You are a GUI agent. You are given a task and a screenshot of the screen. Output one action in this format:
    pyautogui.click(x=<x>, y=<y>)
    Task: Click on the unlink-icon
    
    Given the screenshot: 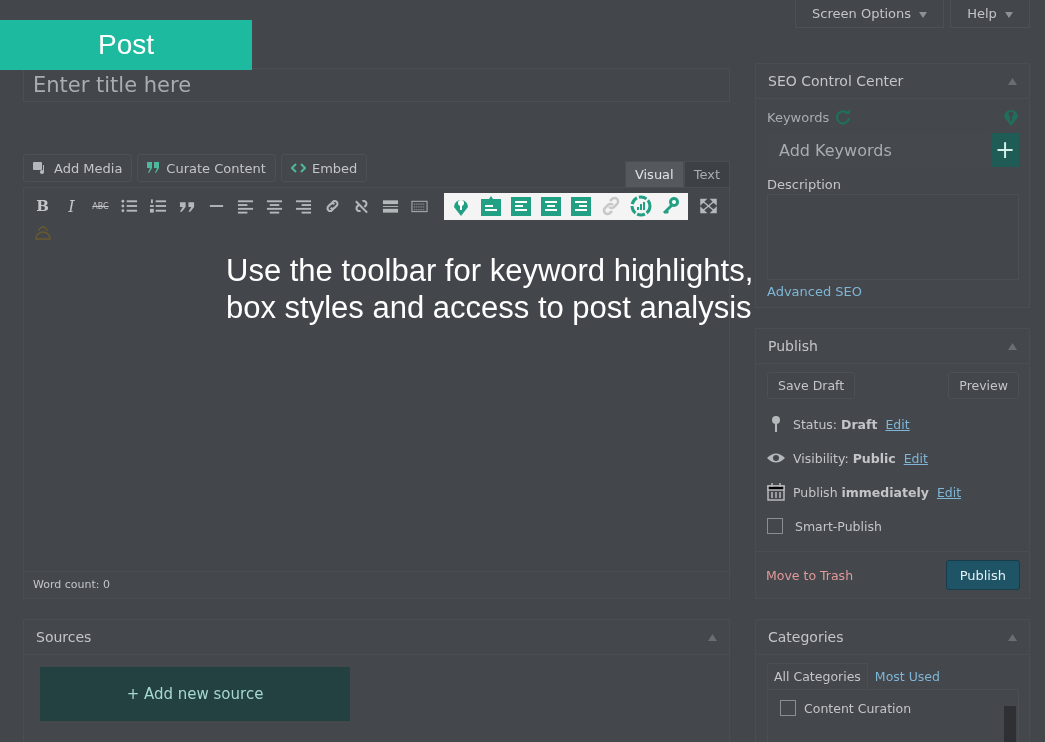 What is the action you would take?
    pyautogui.click(x=361, y=206)
    